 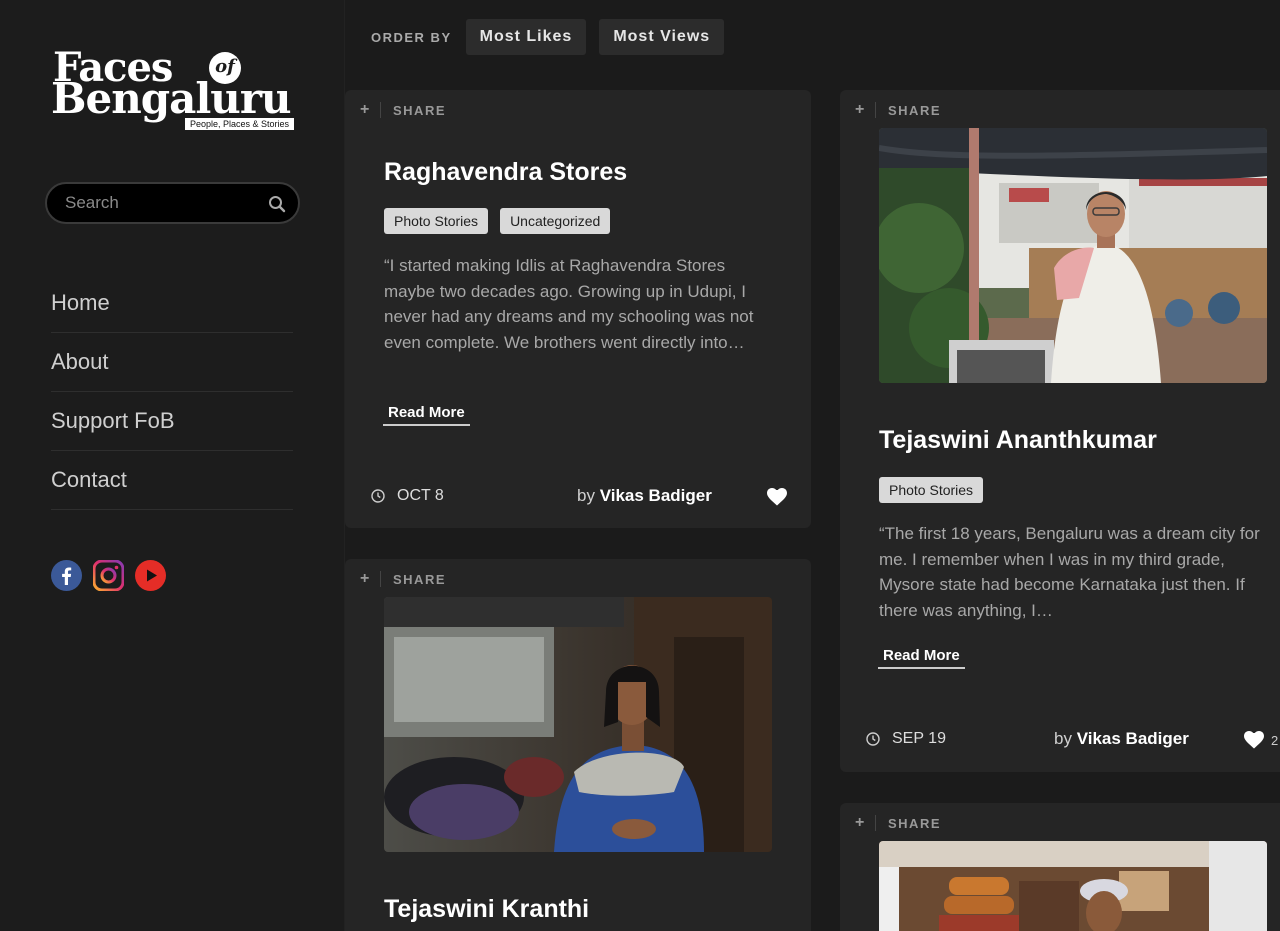 I want to click on instagram-icon, so click(x=108, y=575).